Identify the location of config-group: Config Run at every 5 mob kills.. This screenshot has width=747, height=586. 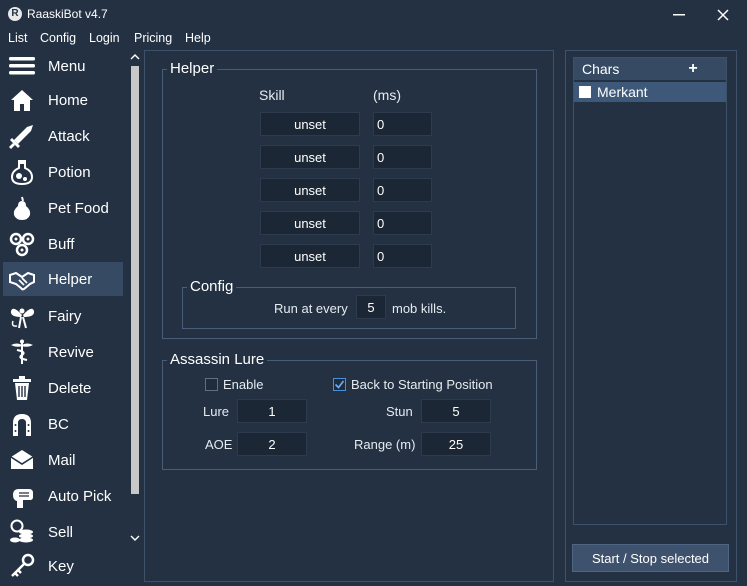
(349, 303).